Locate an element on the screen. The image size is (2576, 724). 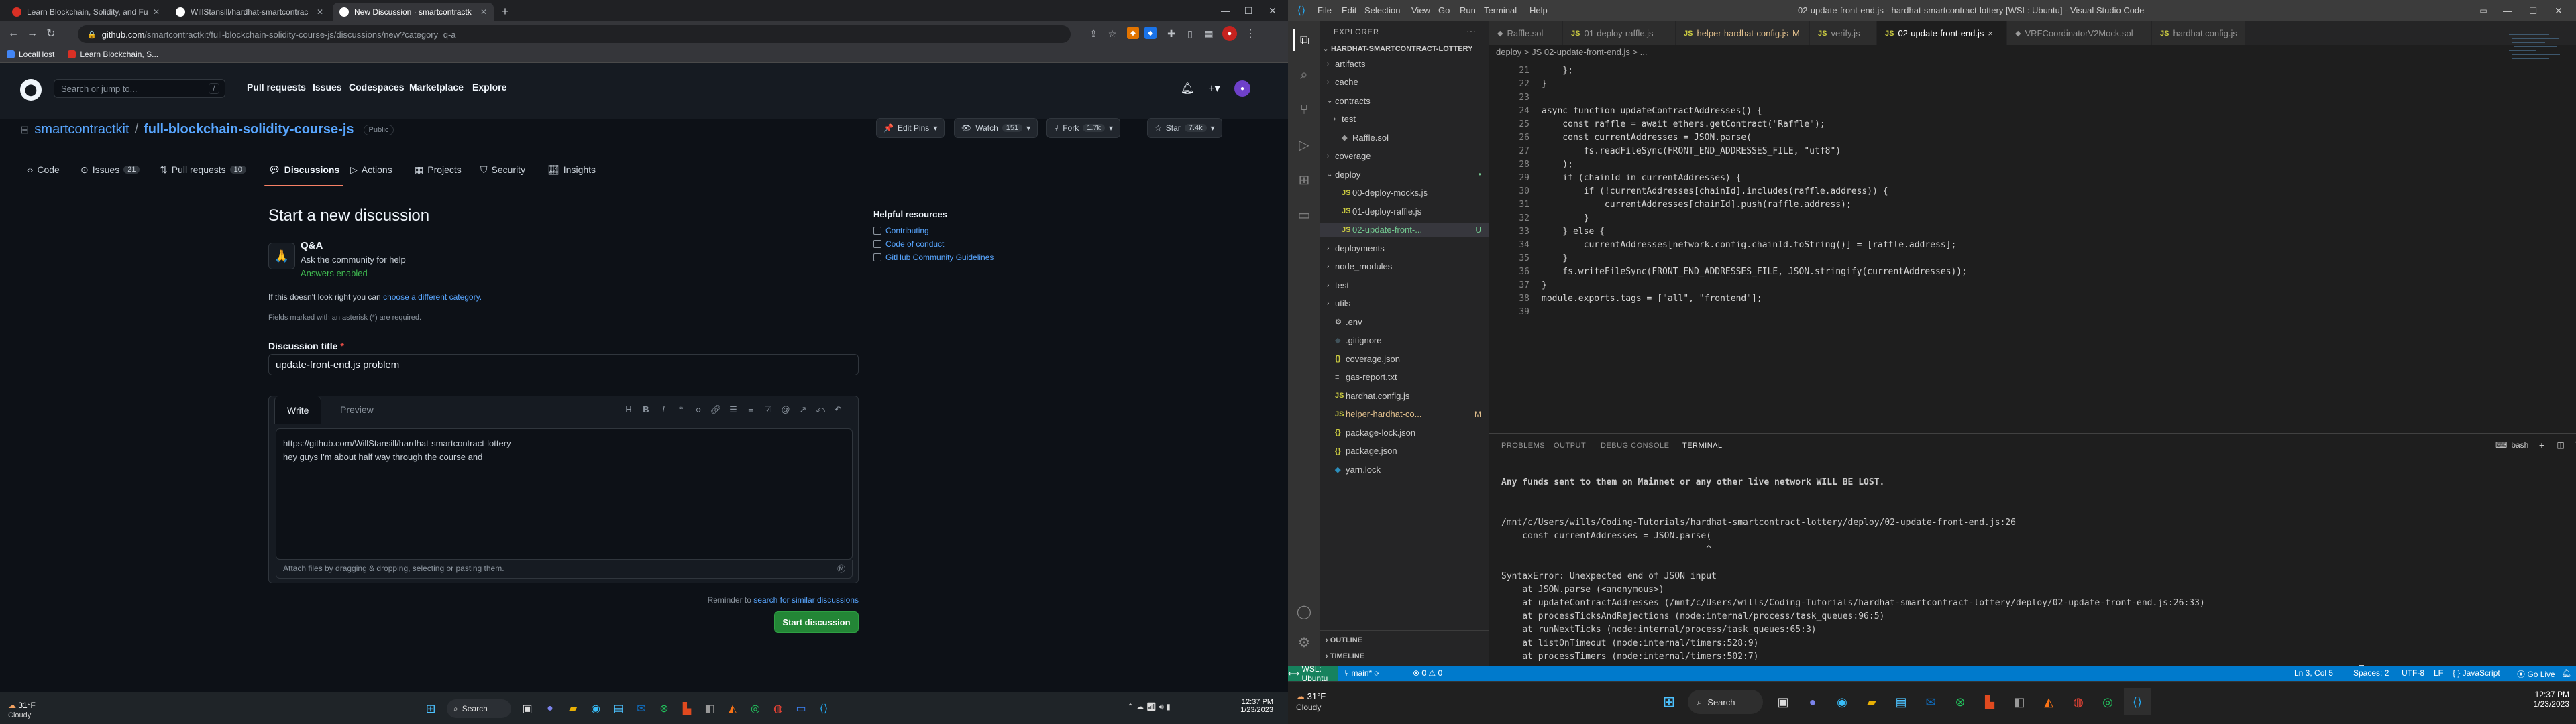
outline-header: › OUTLINE is located at coordinates (1344, 640).